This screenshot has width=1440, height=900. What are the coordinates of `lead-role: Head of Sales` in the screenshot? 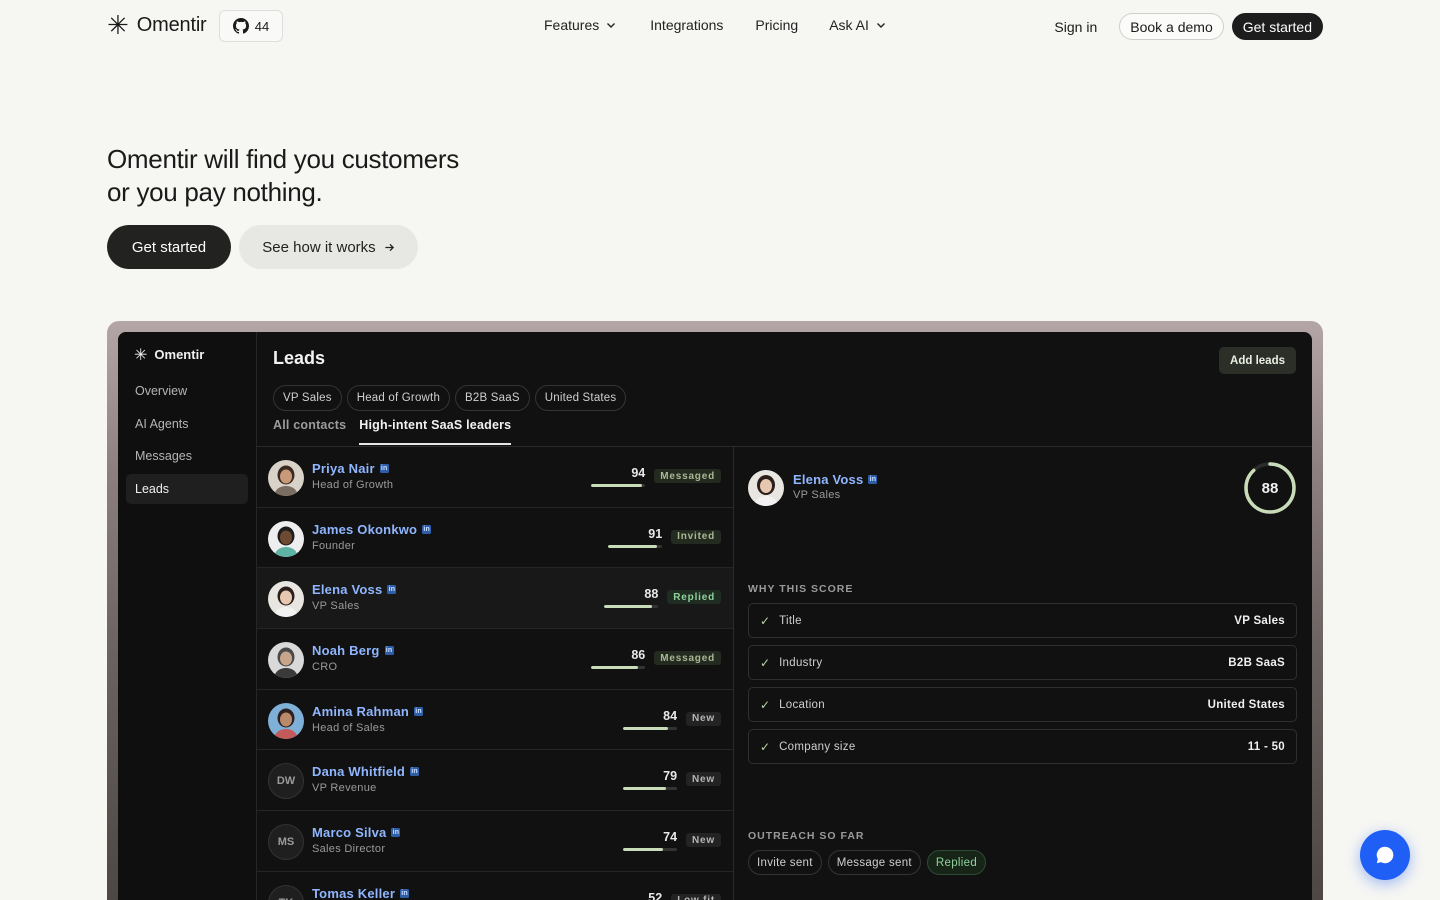 It's located at (348, 727).